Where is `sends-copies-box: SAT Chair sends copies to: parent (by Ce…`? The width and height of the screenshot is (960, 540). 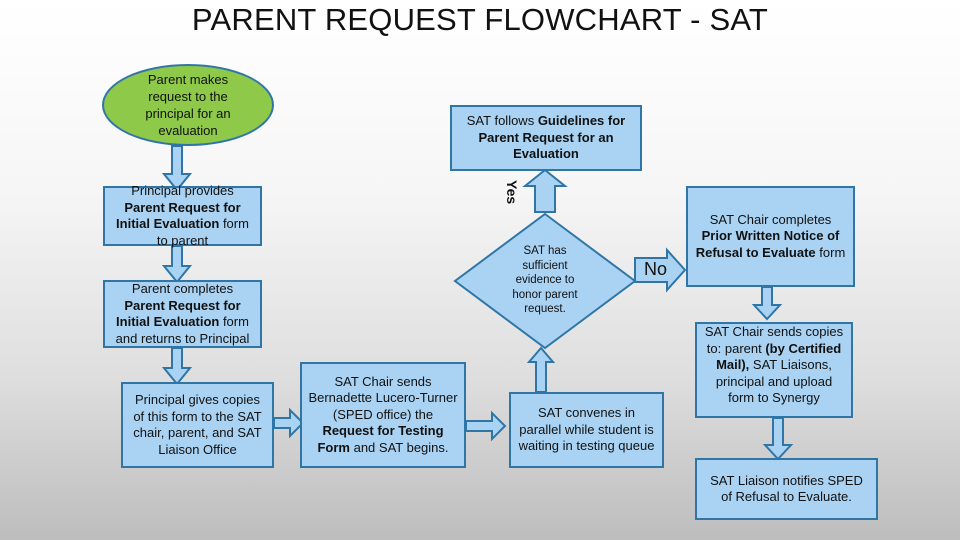
sends-copies-box: SAT Chair sends copies to: parent (by Ce… is located at coordinates (774, 370).